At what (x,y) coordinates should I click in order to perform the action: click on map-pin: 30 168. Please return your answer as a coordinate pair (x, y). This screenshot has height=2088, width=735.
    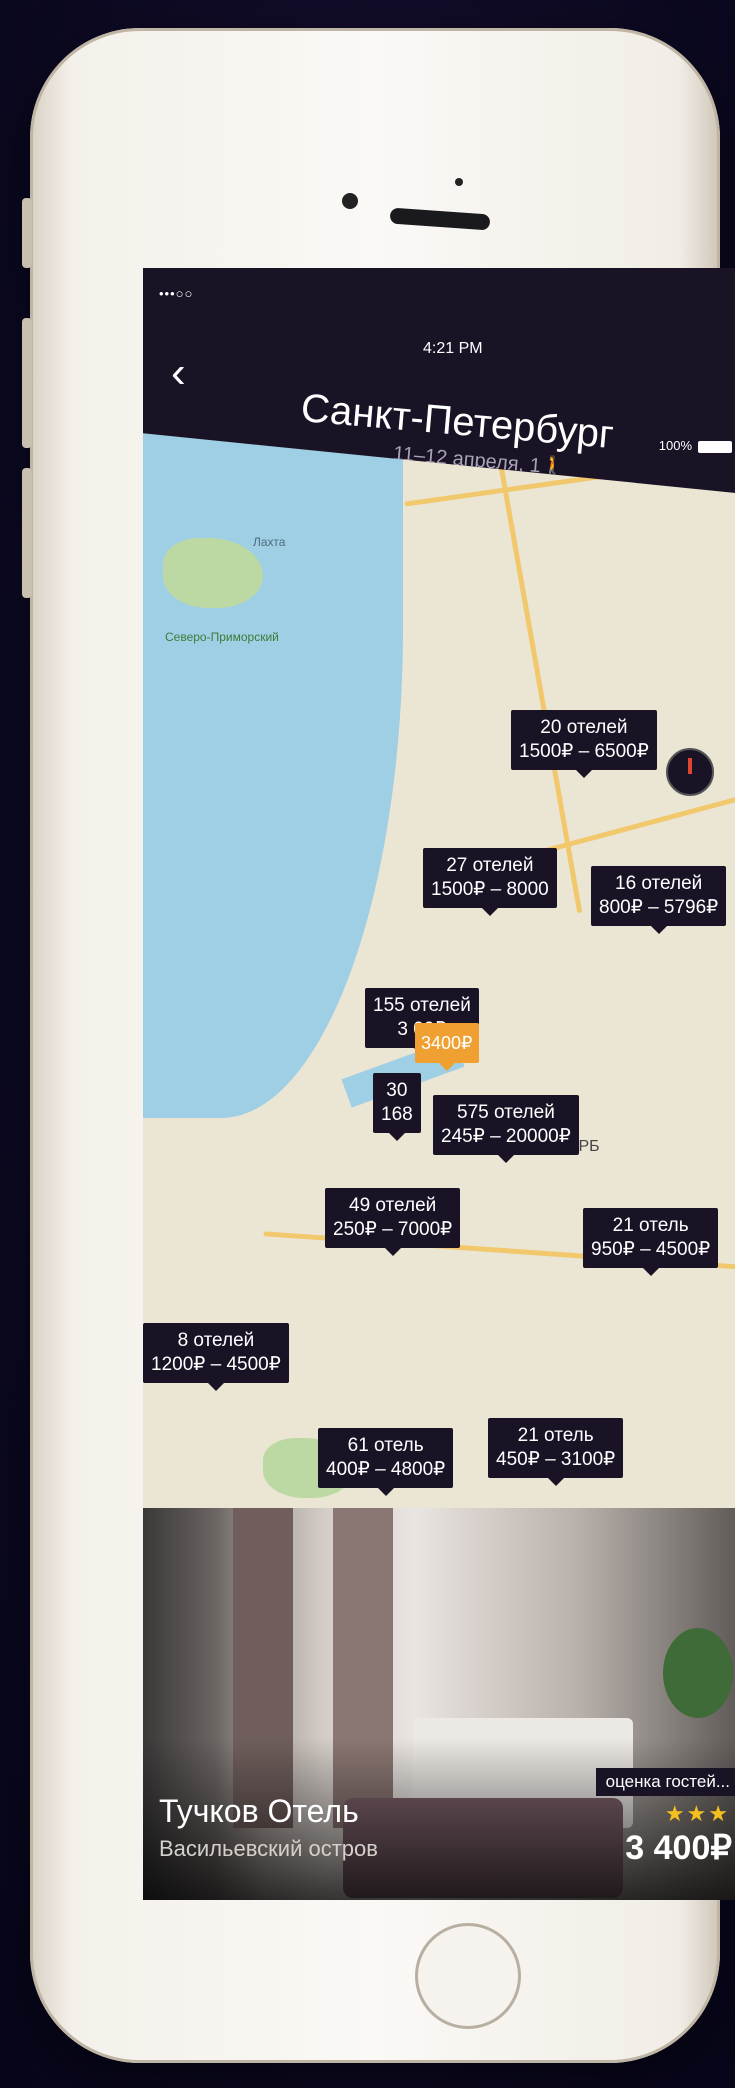
    Looking at the image, I should click on (397, 1107).